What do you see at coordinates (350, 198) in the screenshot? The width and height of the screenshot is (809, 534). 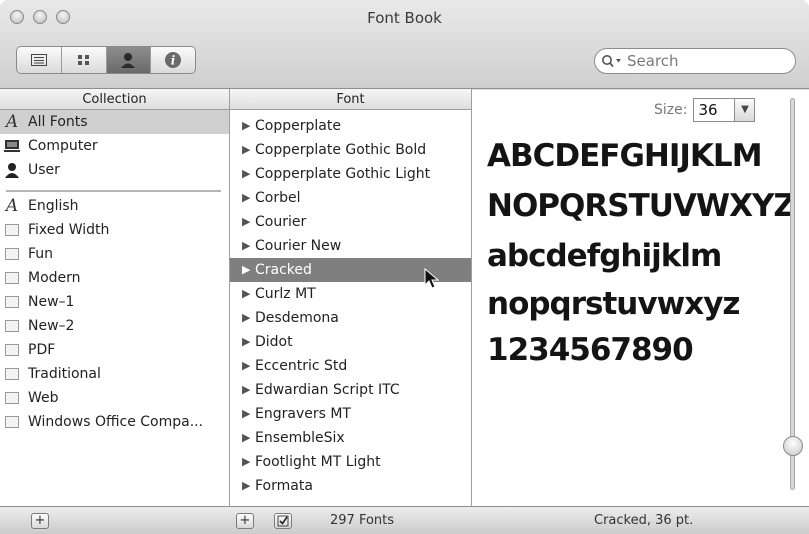 I see `font-item: ▶ Corbel` at bounding box center [350, 198].